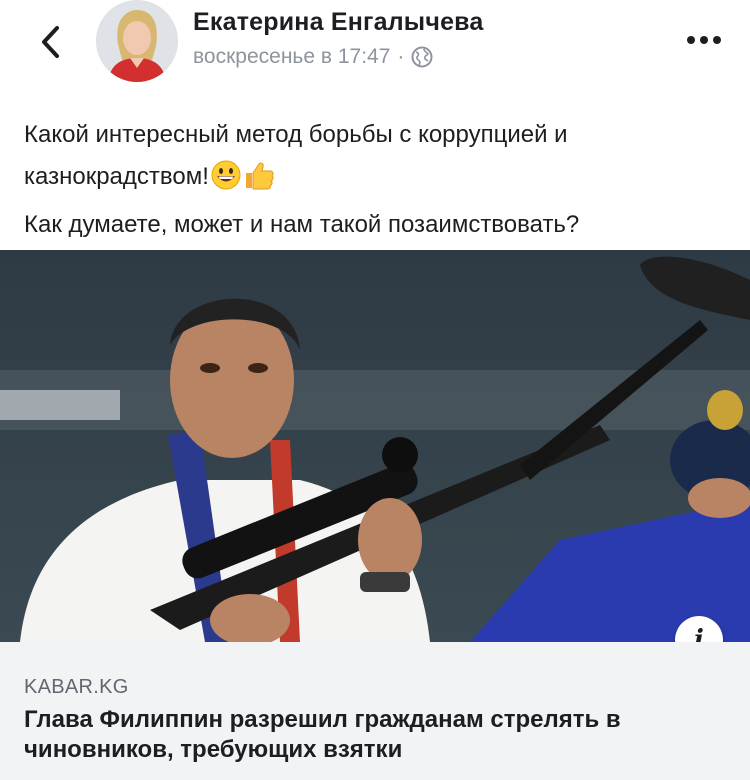  I want to click on globe-icon, so click(422, 57).